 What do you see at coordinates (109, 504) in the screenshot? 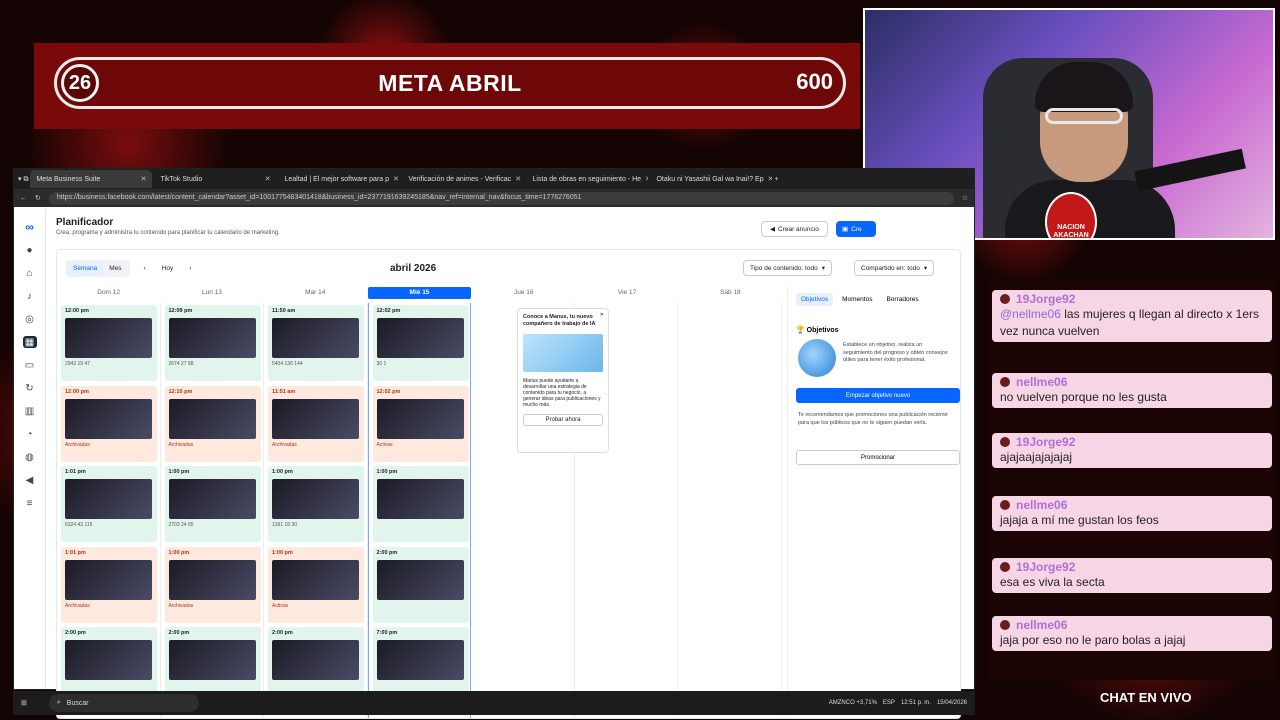
I see `scheduled-post: 1:01 pm 6324 43 115` at bounding box center [109, 504].